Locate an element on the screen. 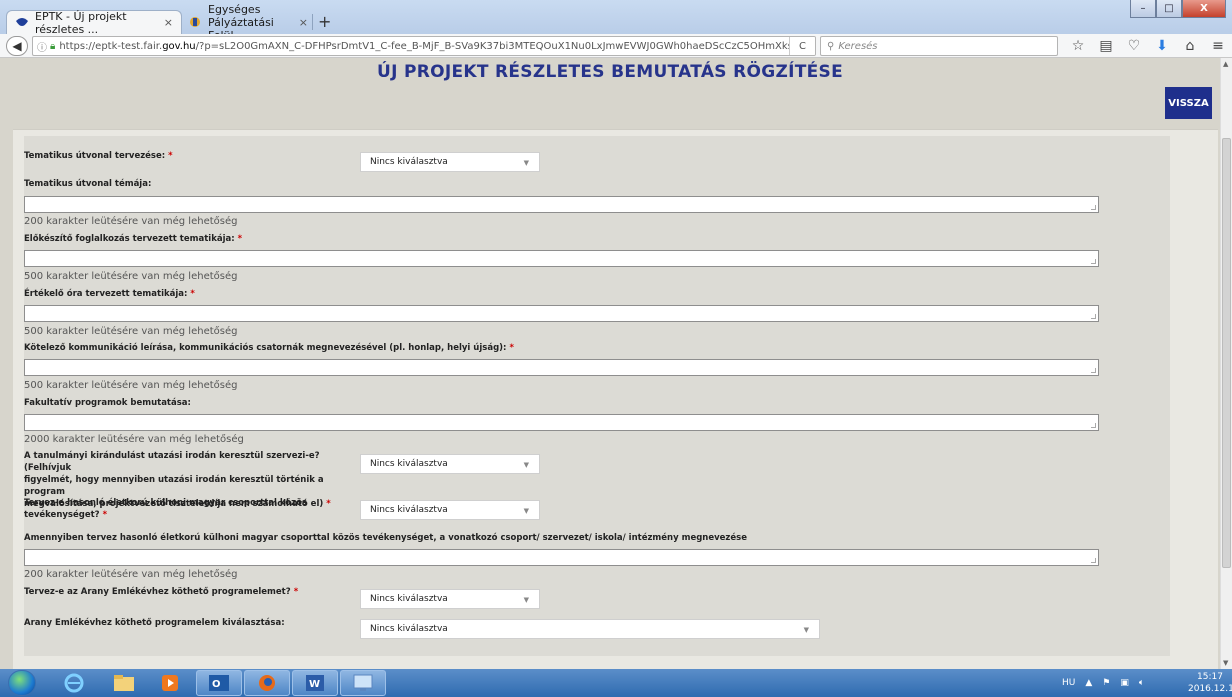 The width and height of the screenshot is (1232, 697). tab-separator is located at coordinates (312, 22).